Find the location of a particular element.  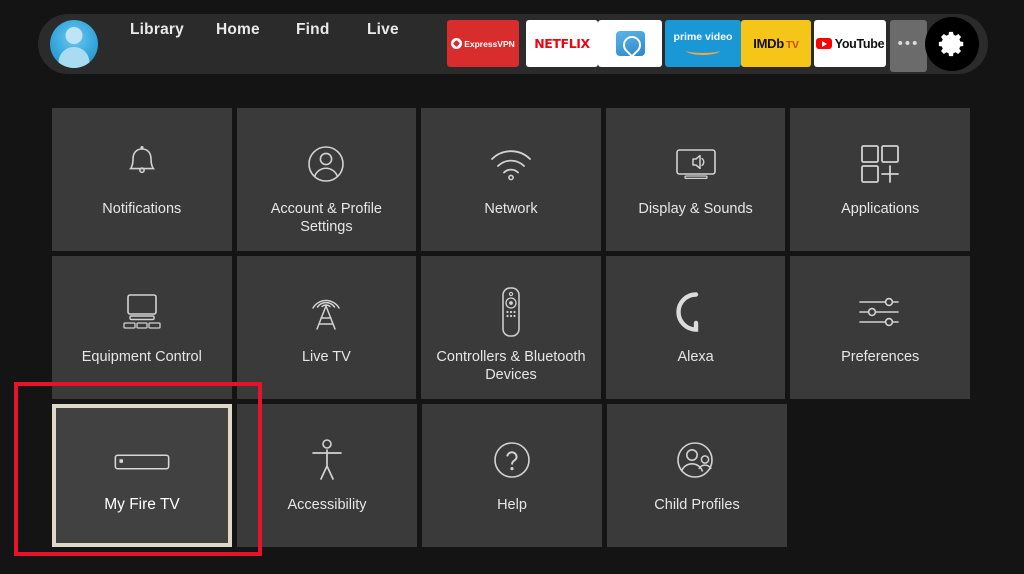

tile-label: Equipment Control is located at coordinates (141, 357).